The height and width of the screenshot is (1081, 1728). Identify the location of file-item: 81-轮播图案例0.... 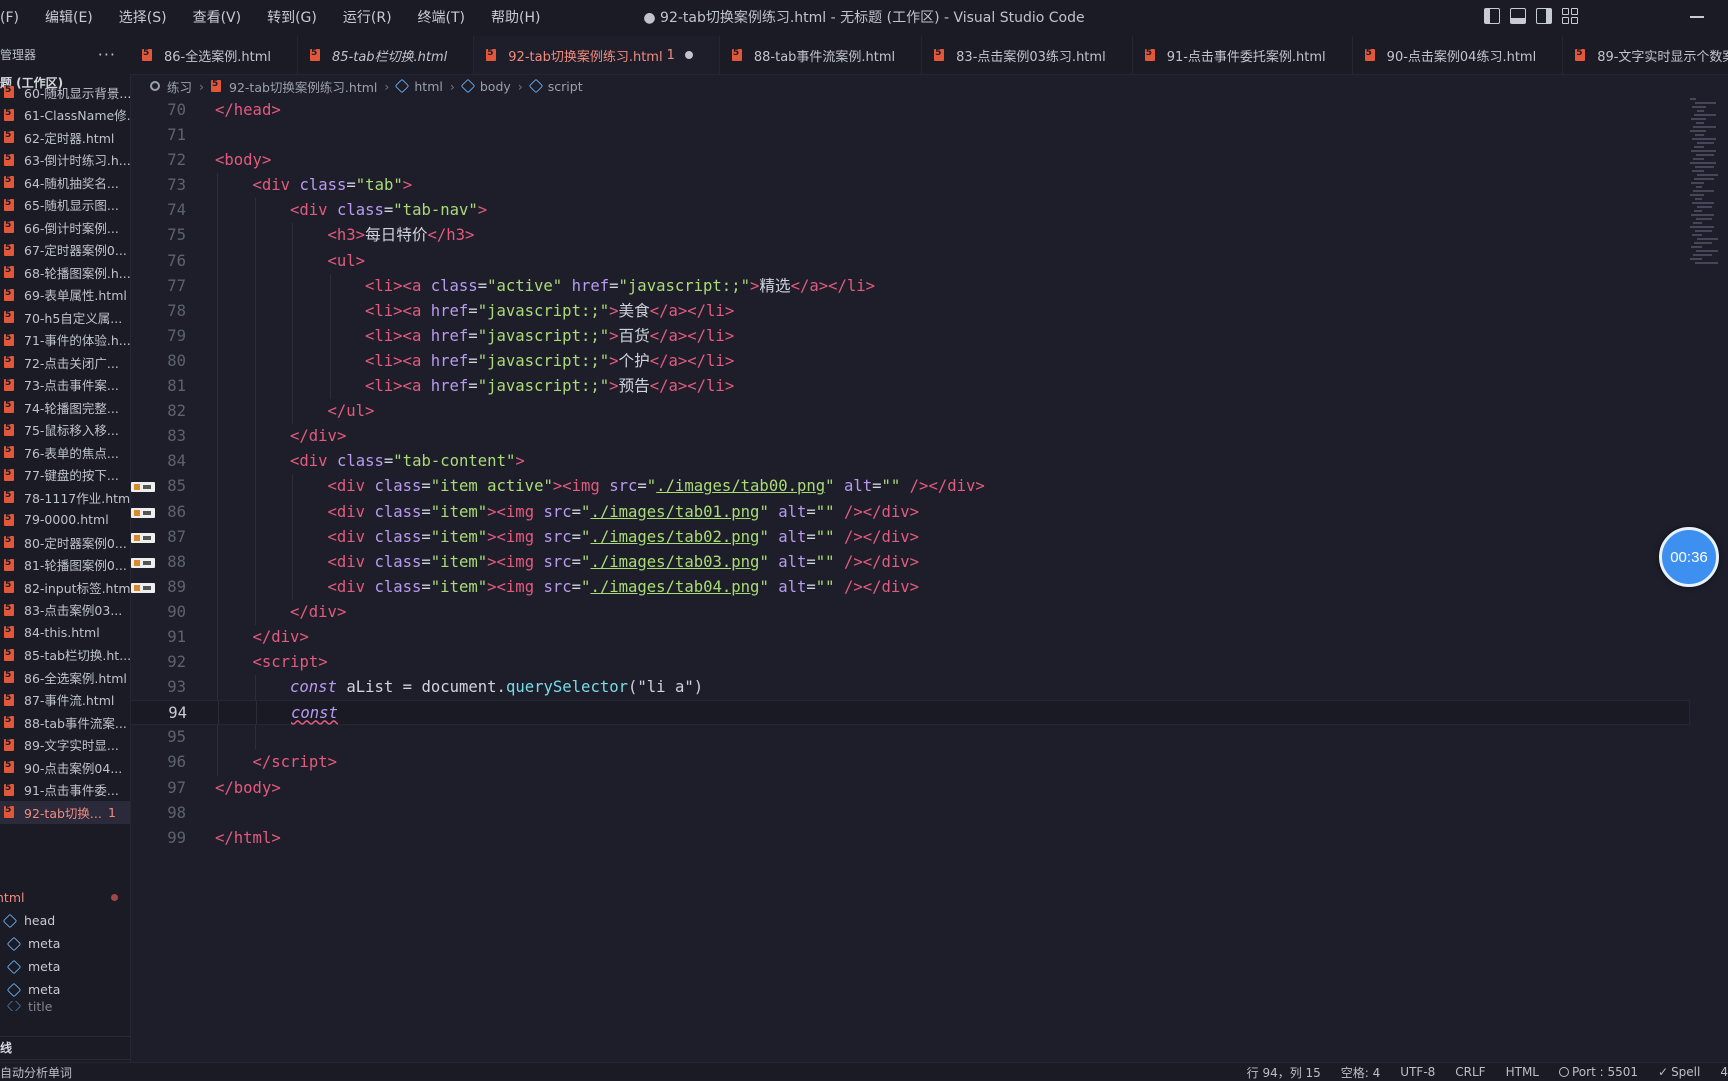
(65, 565).